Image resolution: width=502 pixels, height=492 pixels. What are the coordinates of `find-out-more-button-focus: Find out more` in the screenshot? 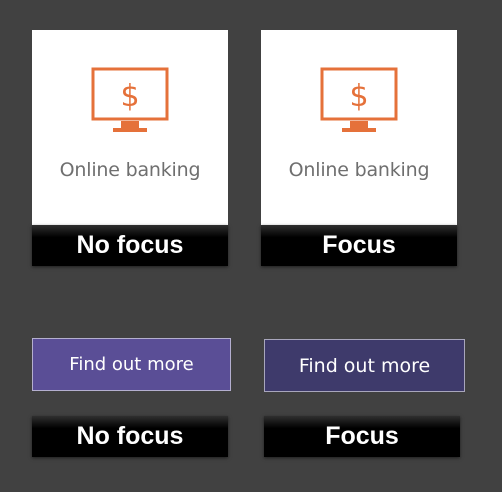 It's located at (364, 365).